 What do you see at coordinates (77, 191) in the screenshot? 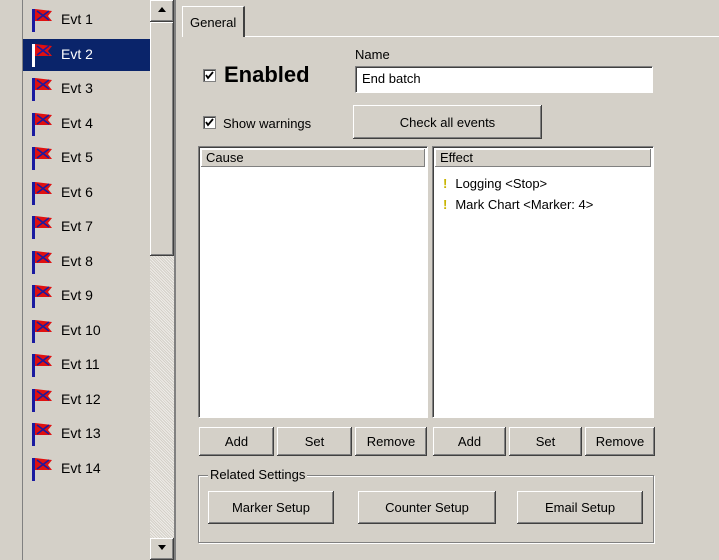
I see `event-item-label: Evt 6` at bounding box center [77, 191].